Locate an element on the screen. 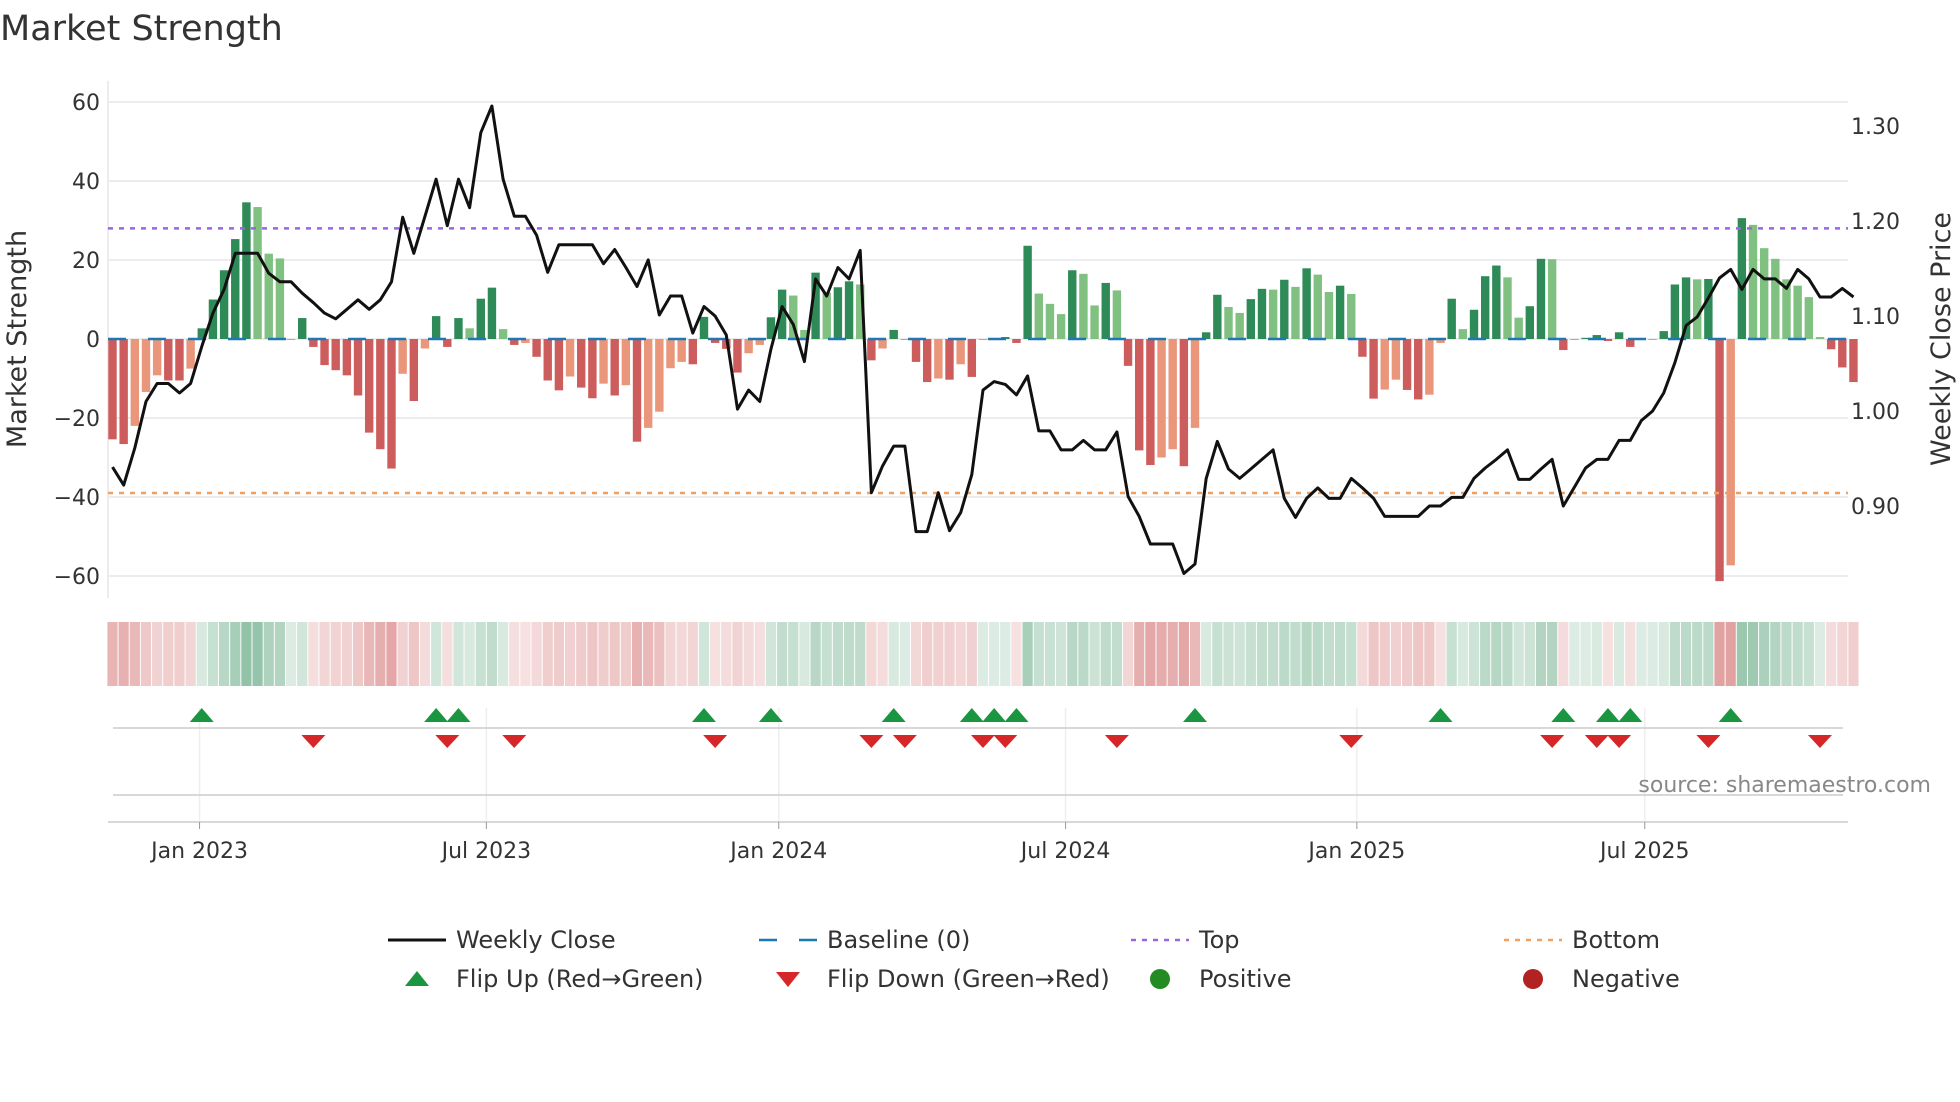  right-tick-label: 1.10 is located at coordinates (1875, 317).